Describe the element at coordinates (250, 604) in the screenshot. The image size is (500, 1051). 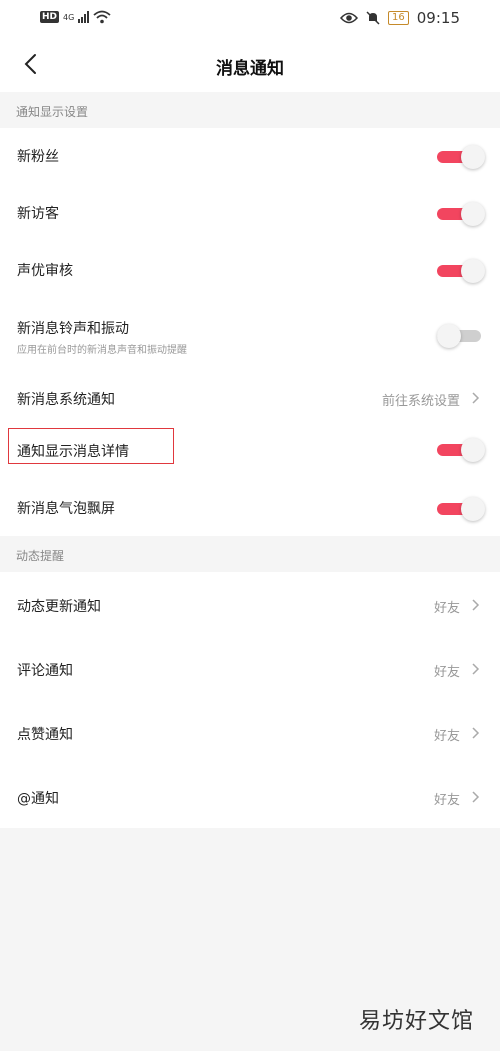
I see `row-dynamic-update: 动态更新通知 好友` at that location.